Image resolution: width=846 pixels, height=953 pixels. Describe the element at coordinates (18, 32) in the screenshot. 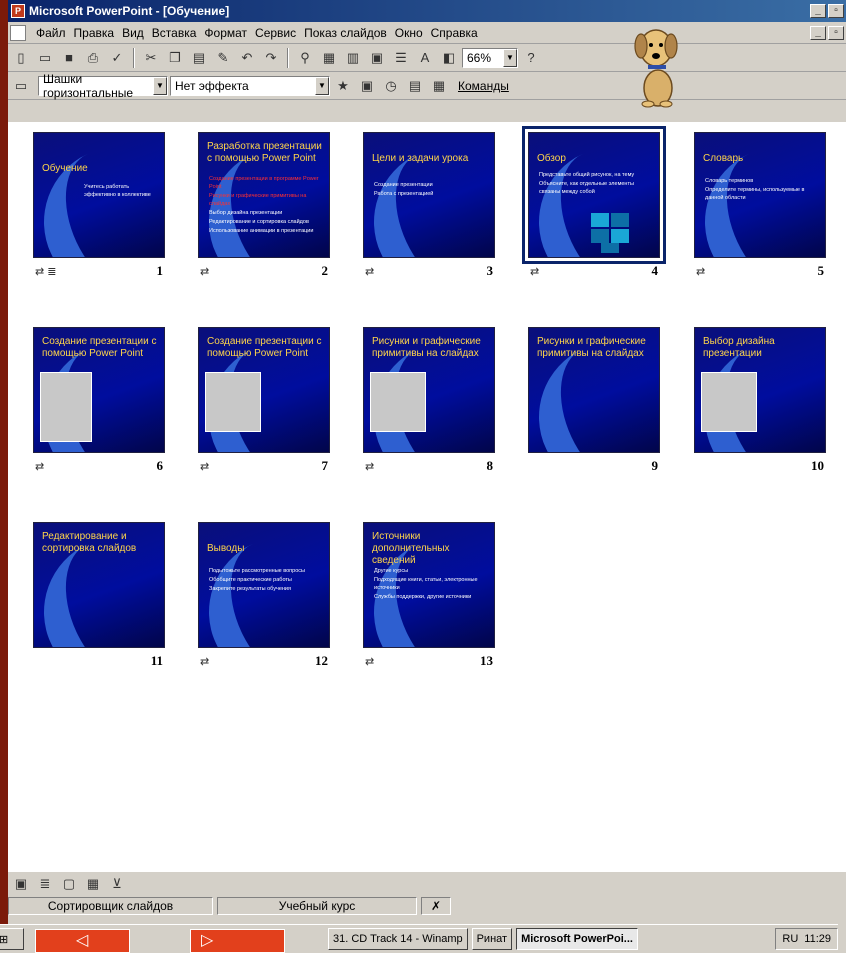

I see `document-icon` at that location.